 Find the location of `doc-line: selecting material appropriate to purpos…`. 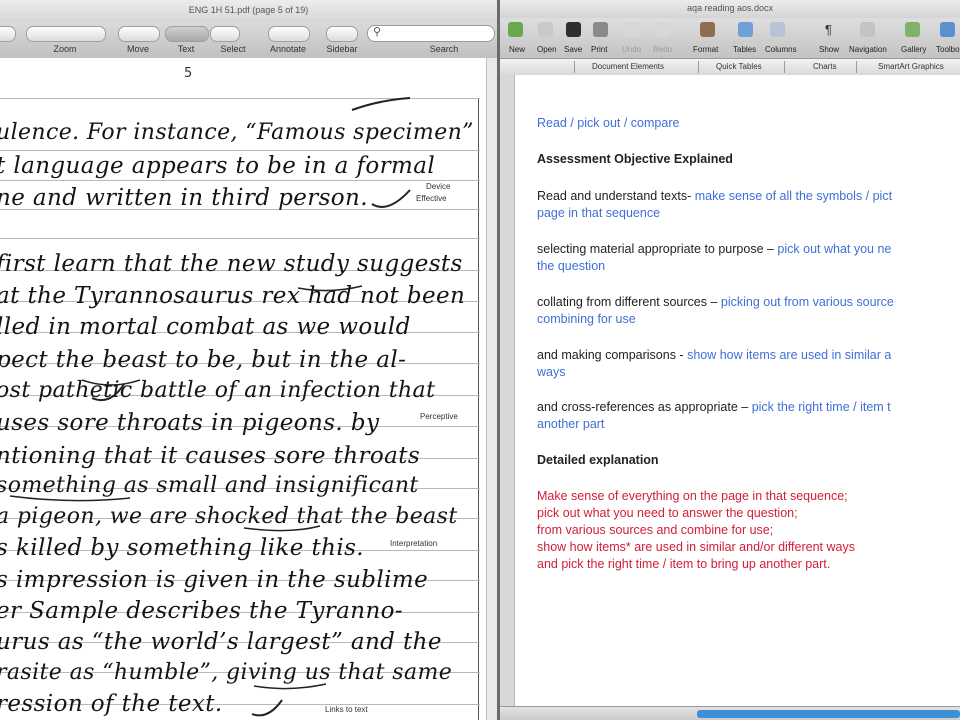

doc-line: selecting material appropriate to purpos… is located at coordinates (714, 249).